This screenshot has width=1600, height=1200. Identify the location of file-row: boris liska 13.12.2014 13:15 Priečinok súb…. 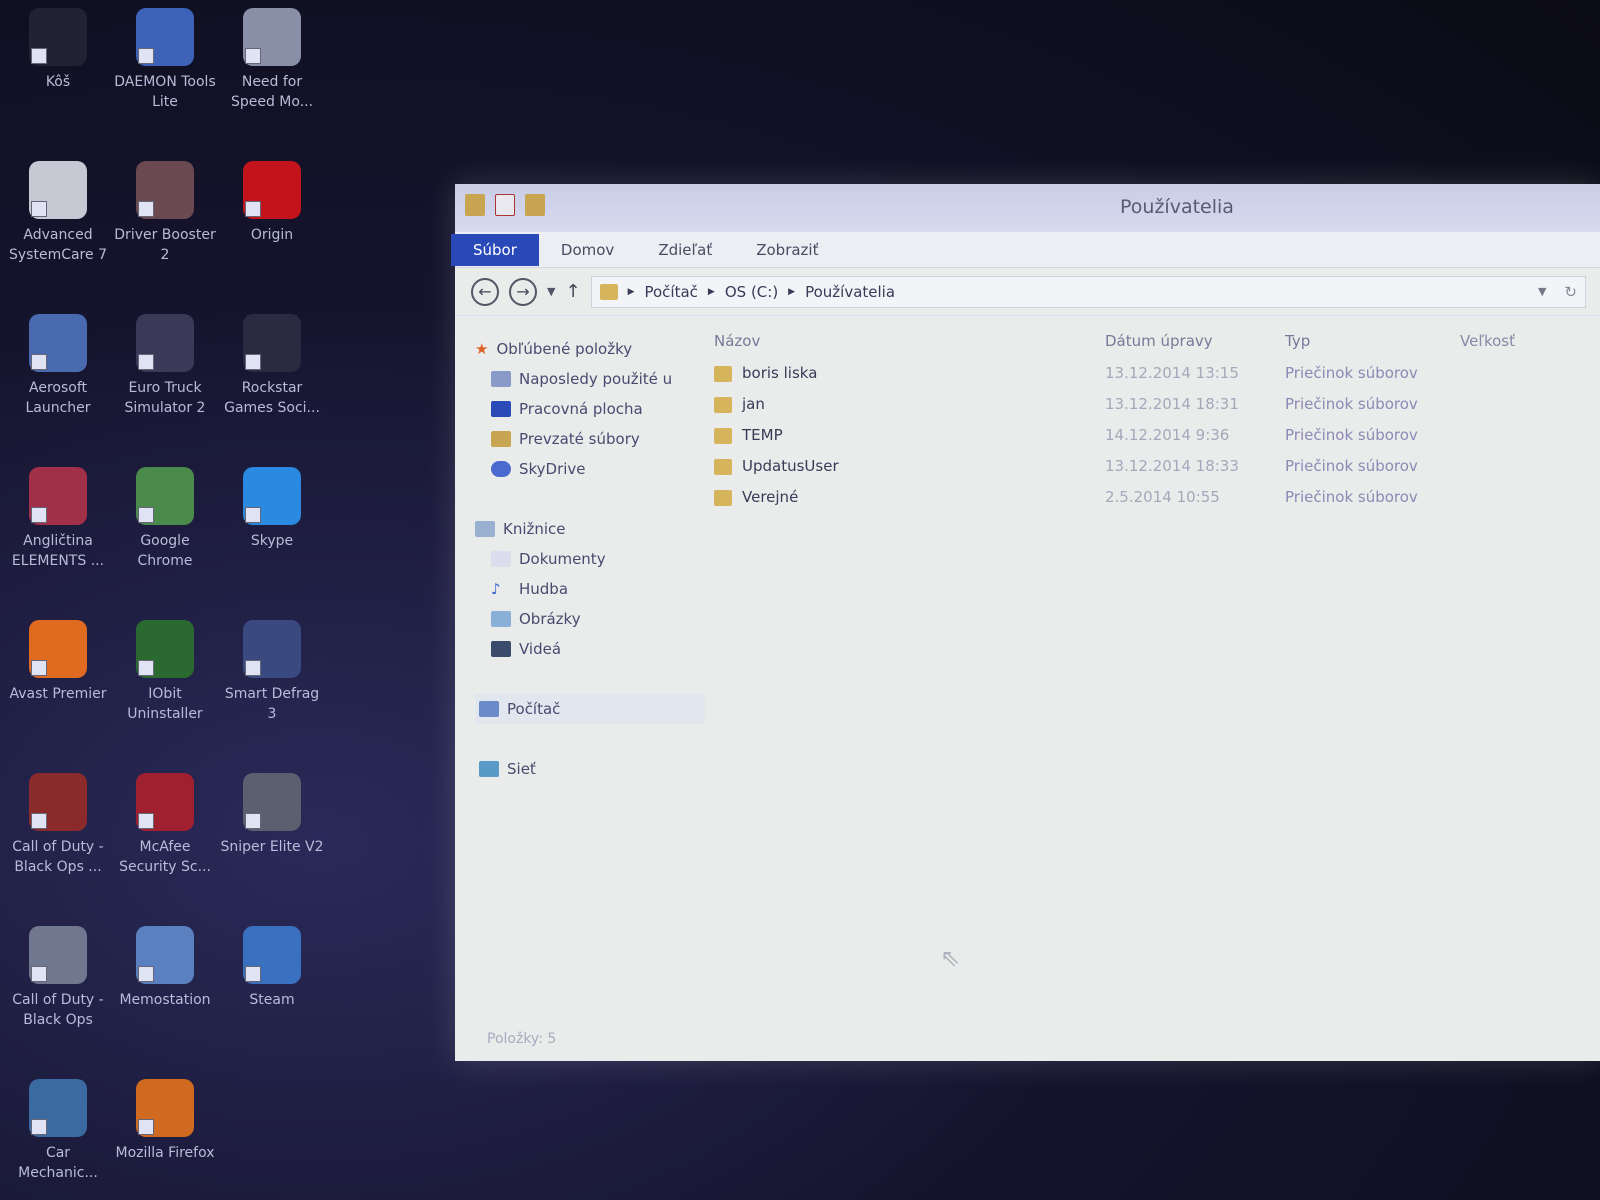
(1155, 373).